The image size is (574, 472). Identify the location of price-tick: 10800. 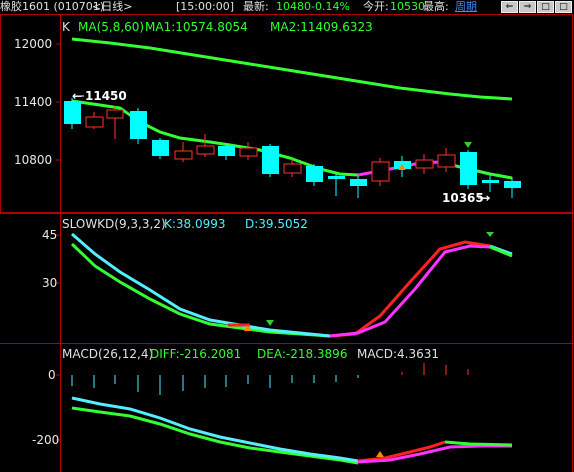
(33, 160).